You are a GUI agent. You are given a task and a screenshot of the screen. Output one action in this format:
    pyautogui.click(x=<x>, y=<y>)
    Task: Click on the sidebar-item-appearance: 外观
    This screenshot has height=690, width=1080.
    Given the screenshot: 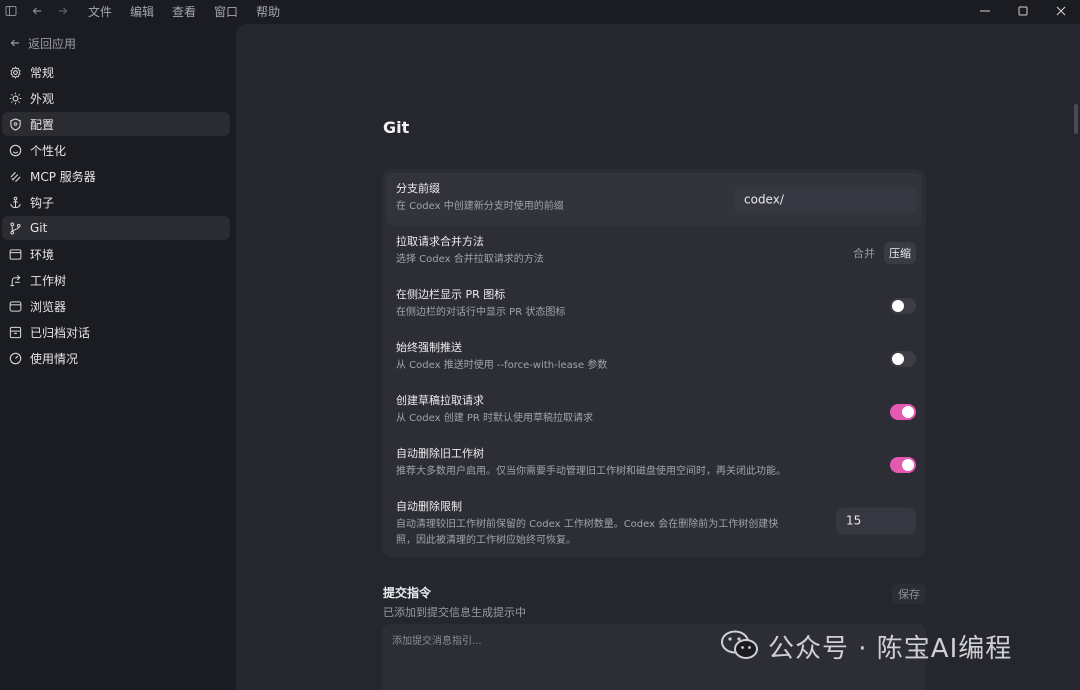 What is the action you would take?
    pyautogui.click(x=116, y=98)
    